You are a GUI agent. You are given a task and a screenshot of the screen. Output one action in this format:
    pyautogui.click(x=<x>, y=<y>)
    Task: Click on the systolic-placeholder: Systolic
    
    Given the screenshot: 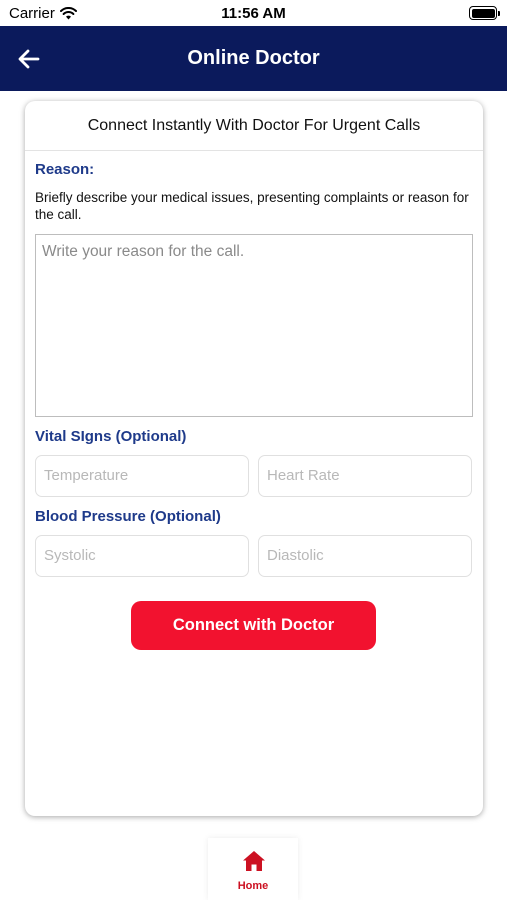 What is the action you would take?
    pyautogui.click(x=70, y=555)
    